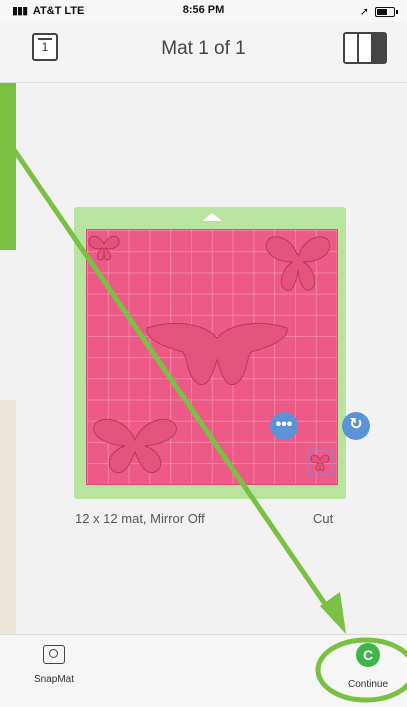 The width and height of the screenshot is (407, 707). What do you see at coordinates (386, 11) in the screenshot?
I see `battery-icon` at bounding box center [386, 11].